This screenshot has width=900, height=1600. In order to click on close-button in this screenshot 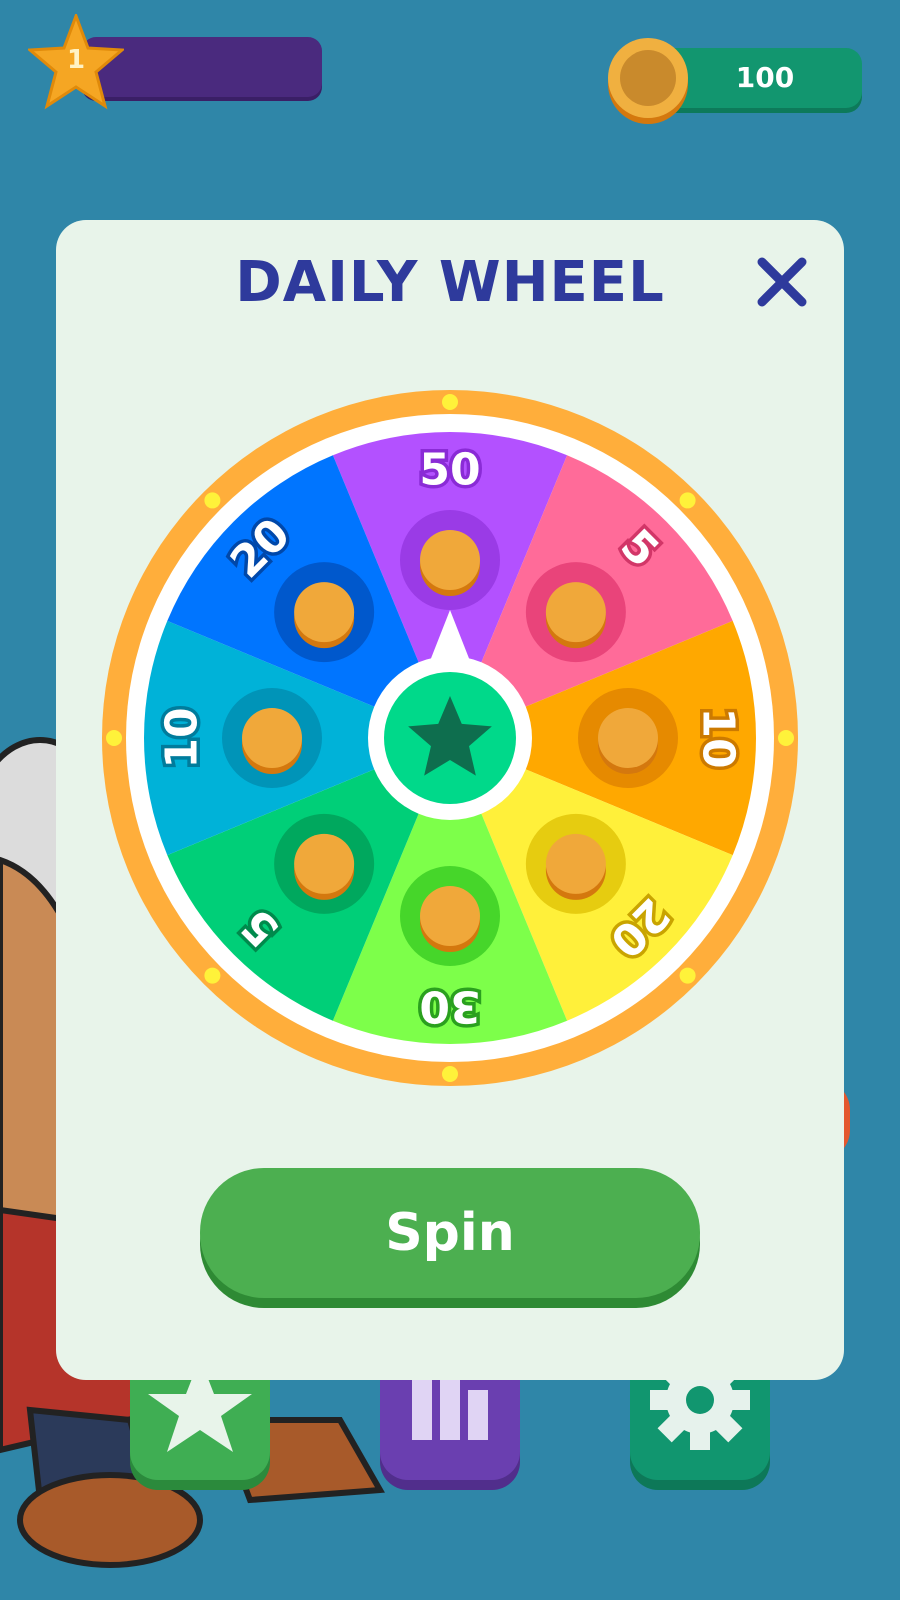, I will do `click(782, 282)`.